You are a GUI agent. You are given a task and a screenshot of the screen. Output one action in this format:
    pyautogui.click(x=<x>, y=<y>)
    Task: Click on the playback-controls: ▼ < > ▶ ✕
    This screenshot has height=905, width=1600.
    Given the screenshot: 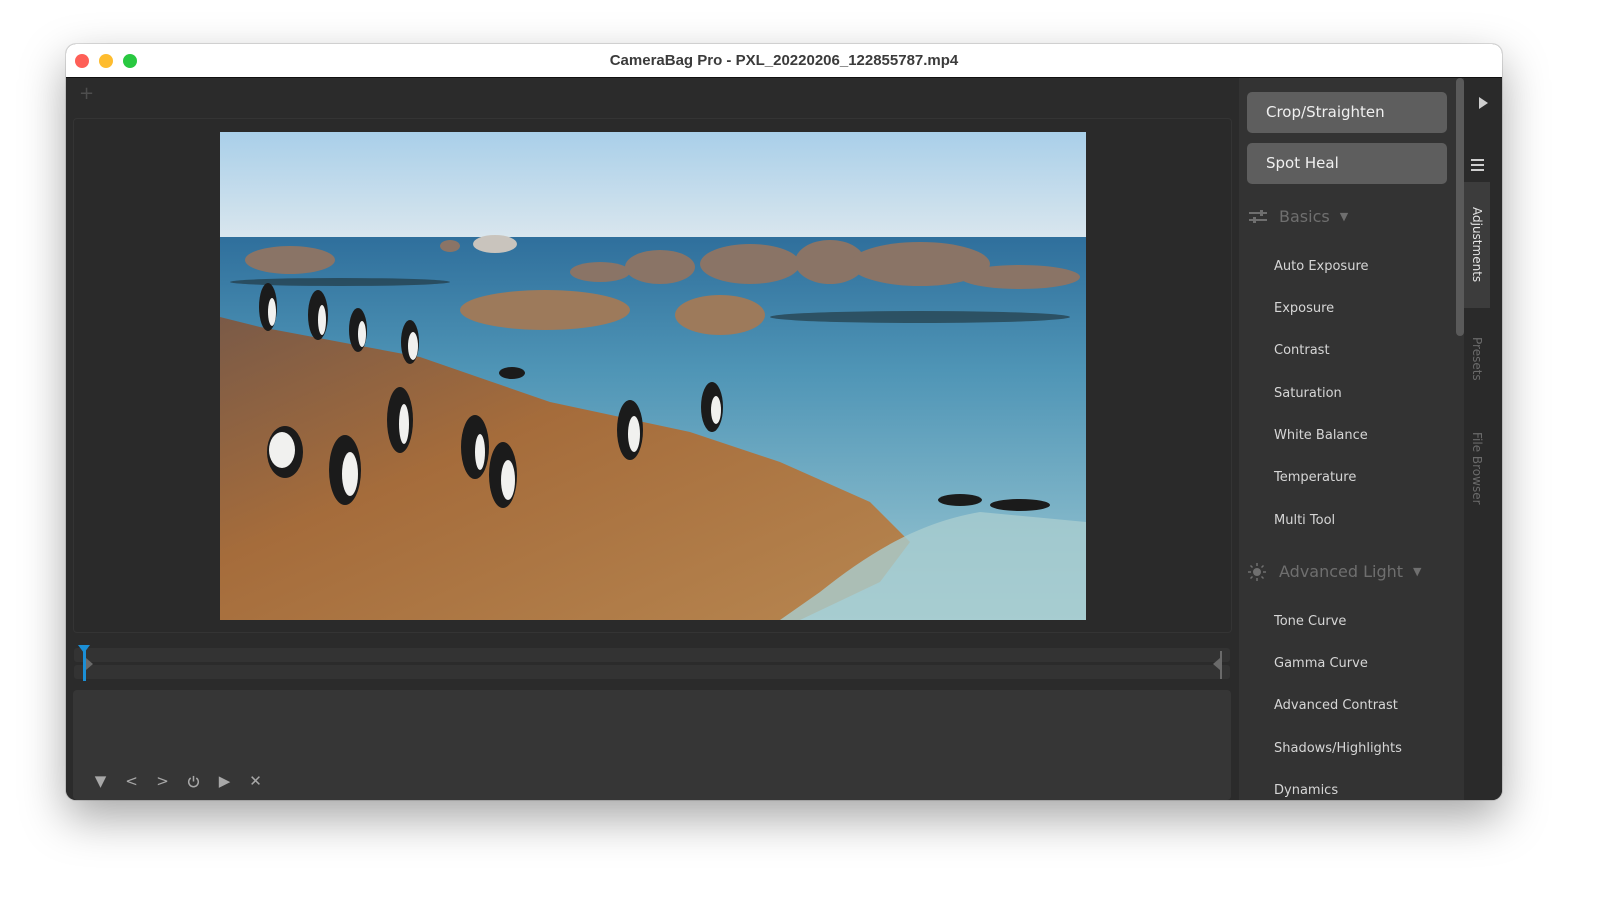 What is the action you would take?
    pyautogui.click(x=178, y=781)
    